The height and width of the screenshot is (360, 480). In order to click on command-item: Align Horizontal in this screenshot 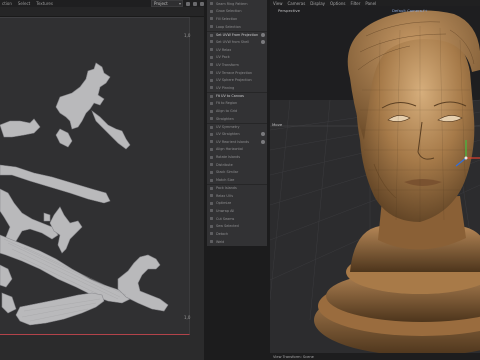, I will do `click(237, 149)`.